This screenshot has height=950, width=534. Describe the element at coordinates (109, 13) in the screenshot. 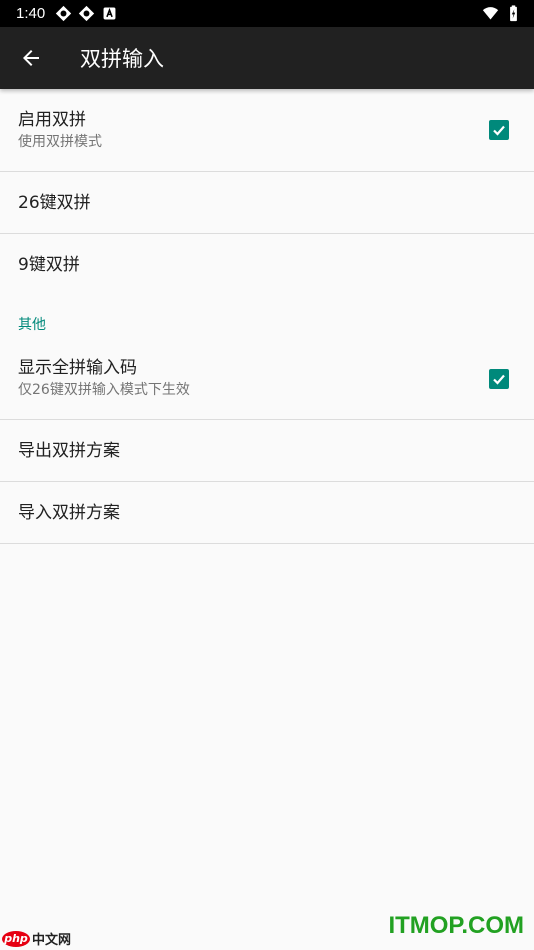

I see `a-notification-icon` at that location.